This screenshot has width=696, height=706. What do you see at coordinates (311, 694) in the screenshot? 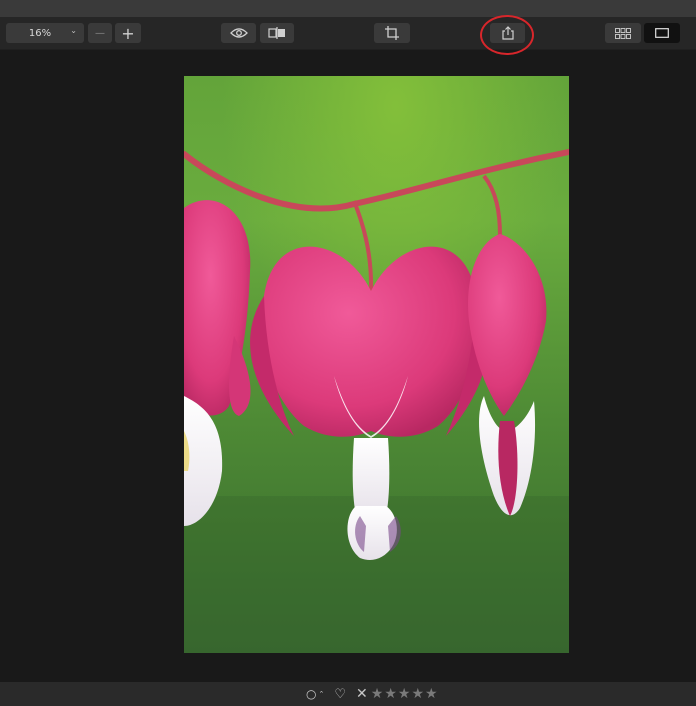
I see `color-label-icon: ○` at bounding box center [311, 694].